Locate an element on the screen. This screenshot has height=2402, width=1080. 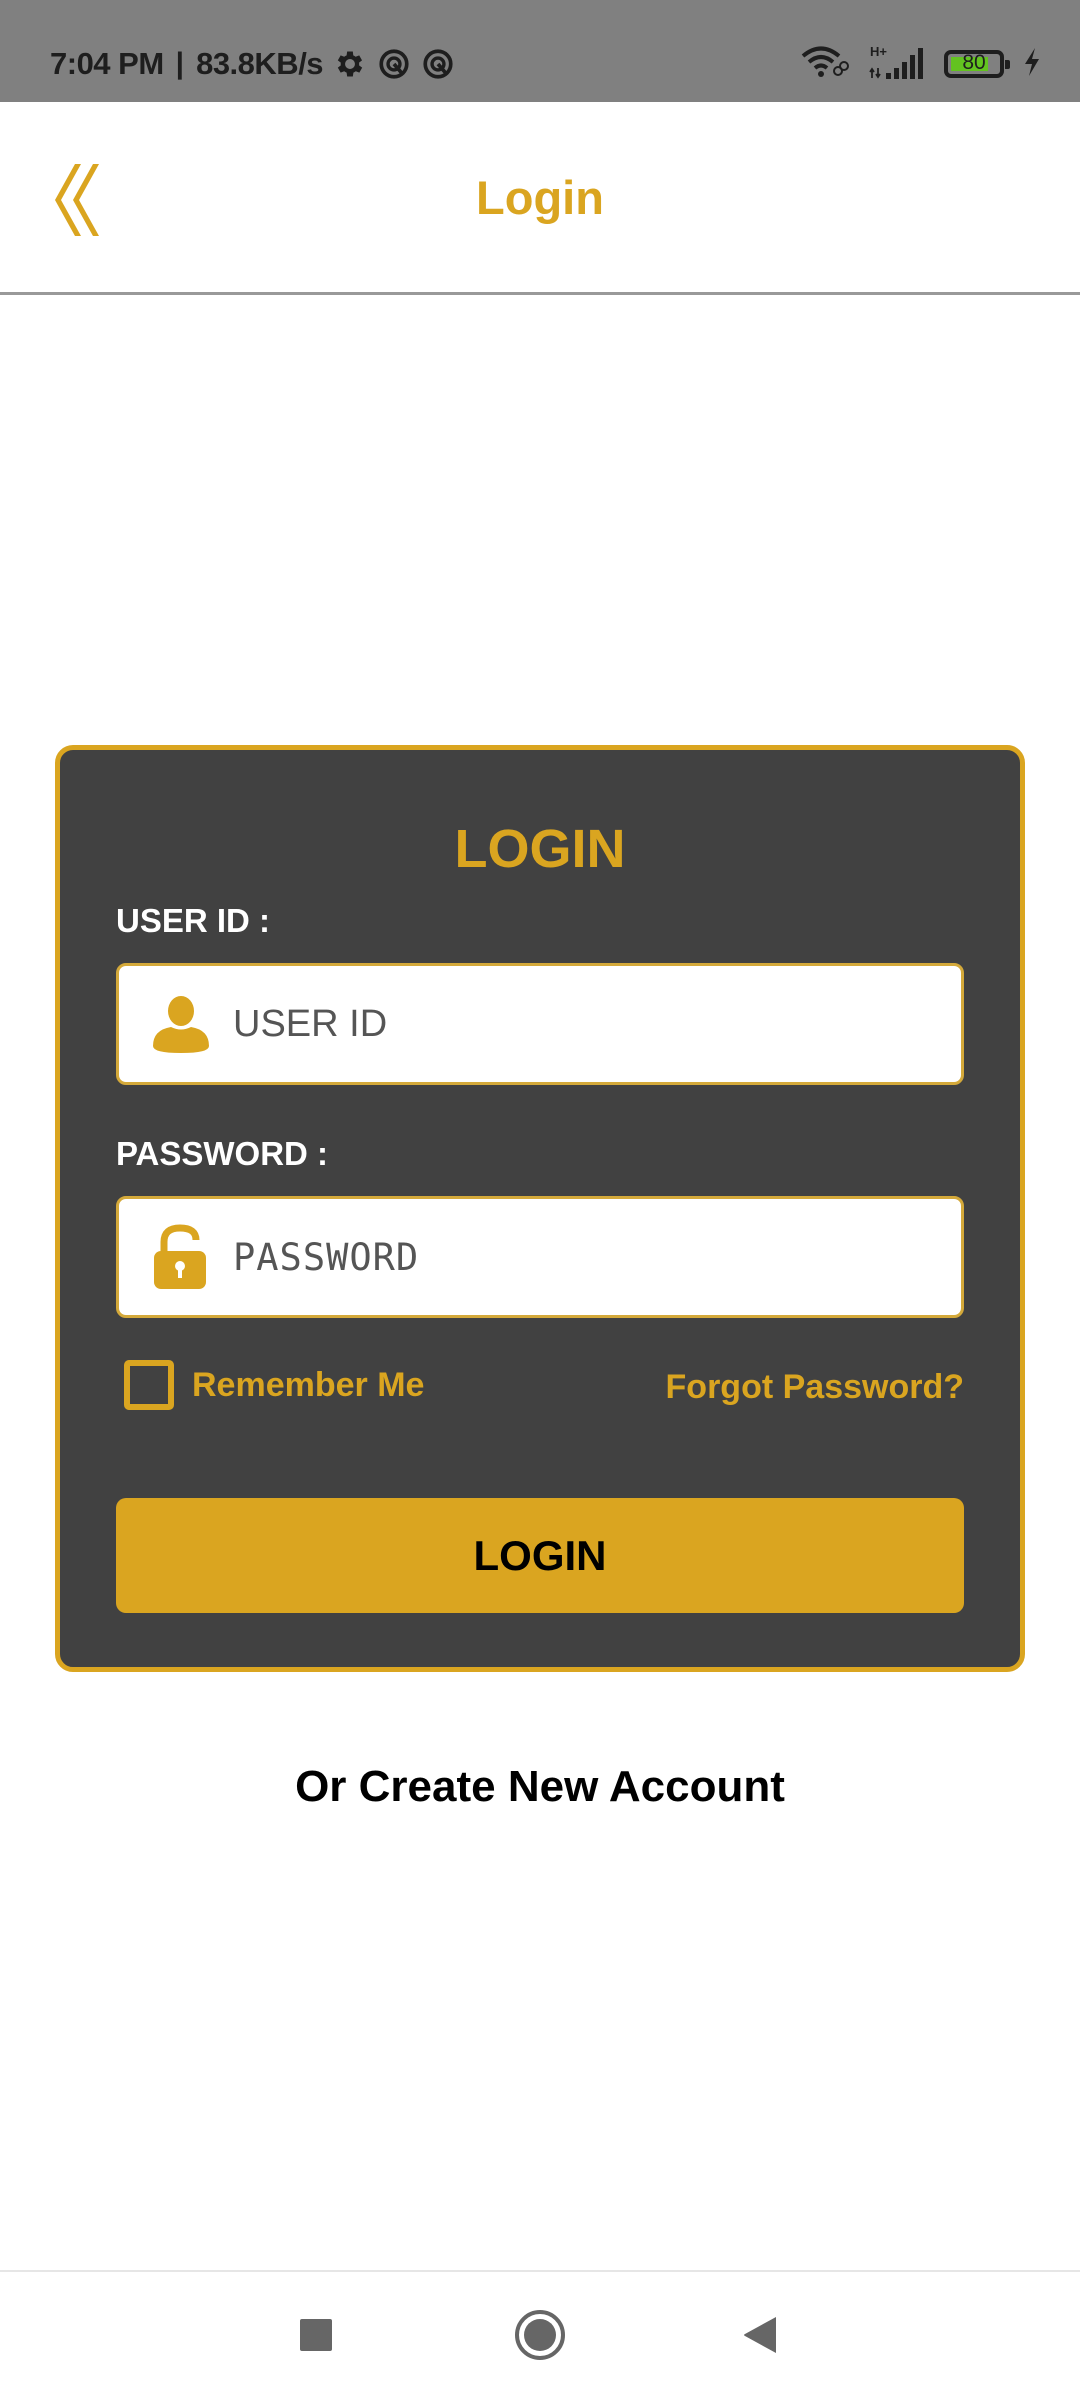
status-bar: 7:04 PM | 83.8KB/s H+ 80 is located at coordinates (540, 51).